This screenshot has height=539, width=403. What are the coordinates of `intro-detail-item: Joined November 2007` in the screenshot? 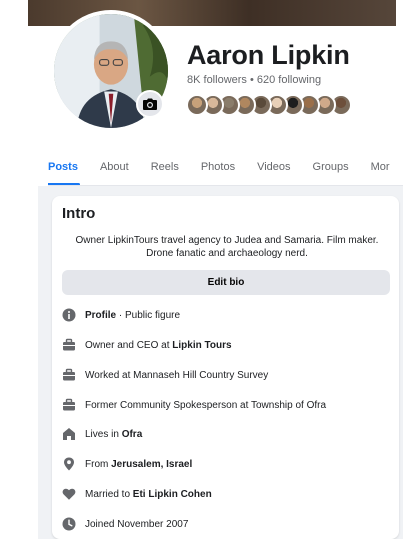 It's located at (125, 524).